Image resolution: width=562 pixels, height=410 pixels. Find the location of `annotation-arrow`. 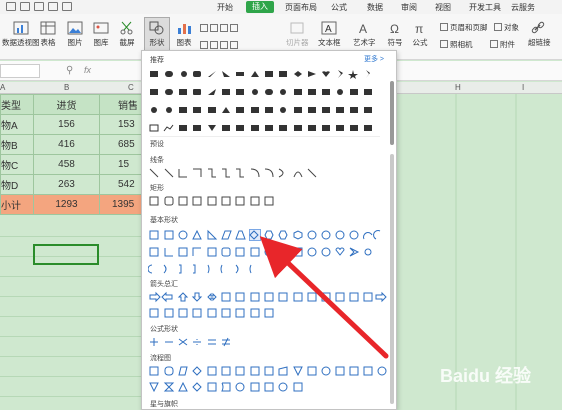

annotation-arrow is located at coordinates (324, 297).